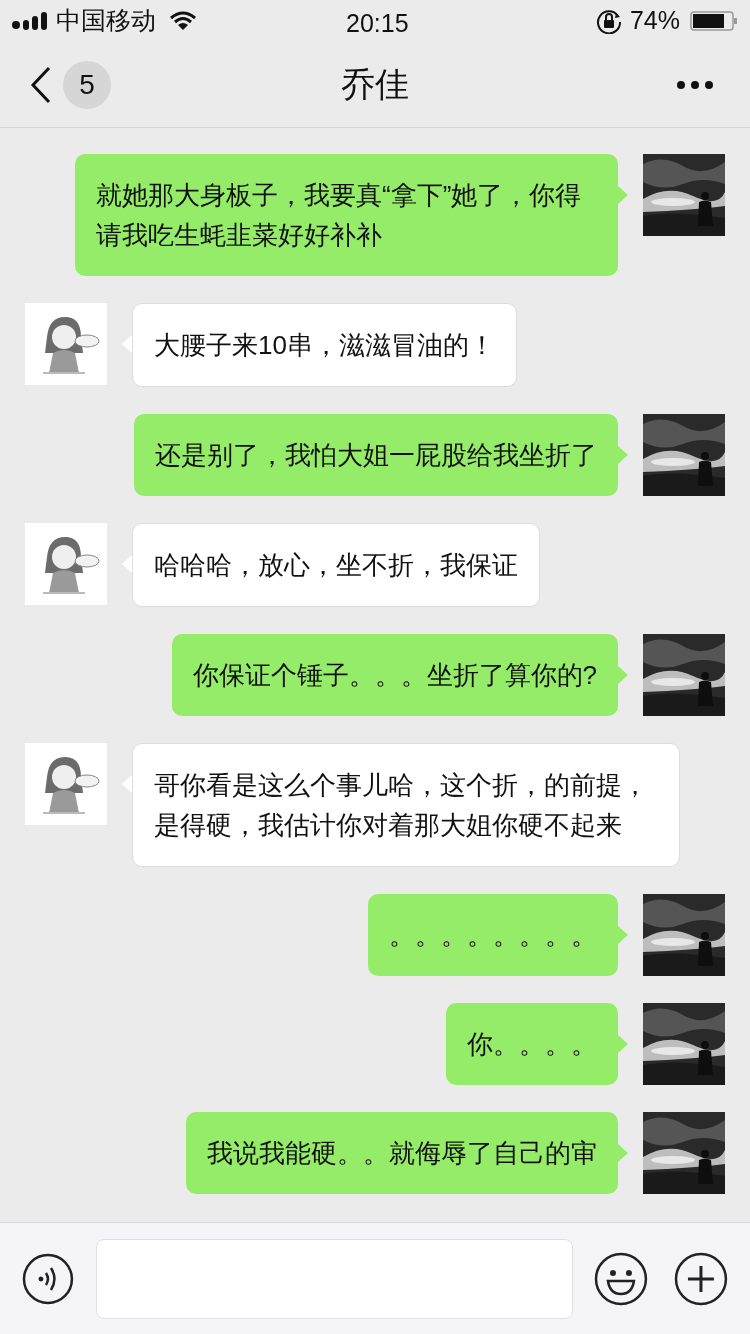  Describe the element at coordinates (334, 1278) in the screenshot. I see `message-input-field` at that location.